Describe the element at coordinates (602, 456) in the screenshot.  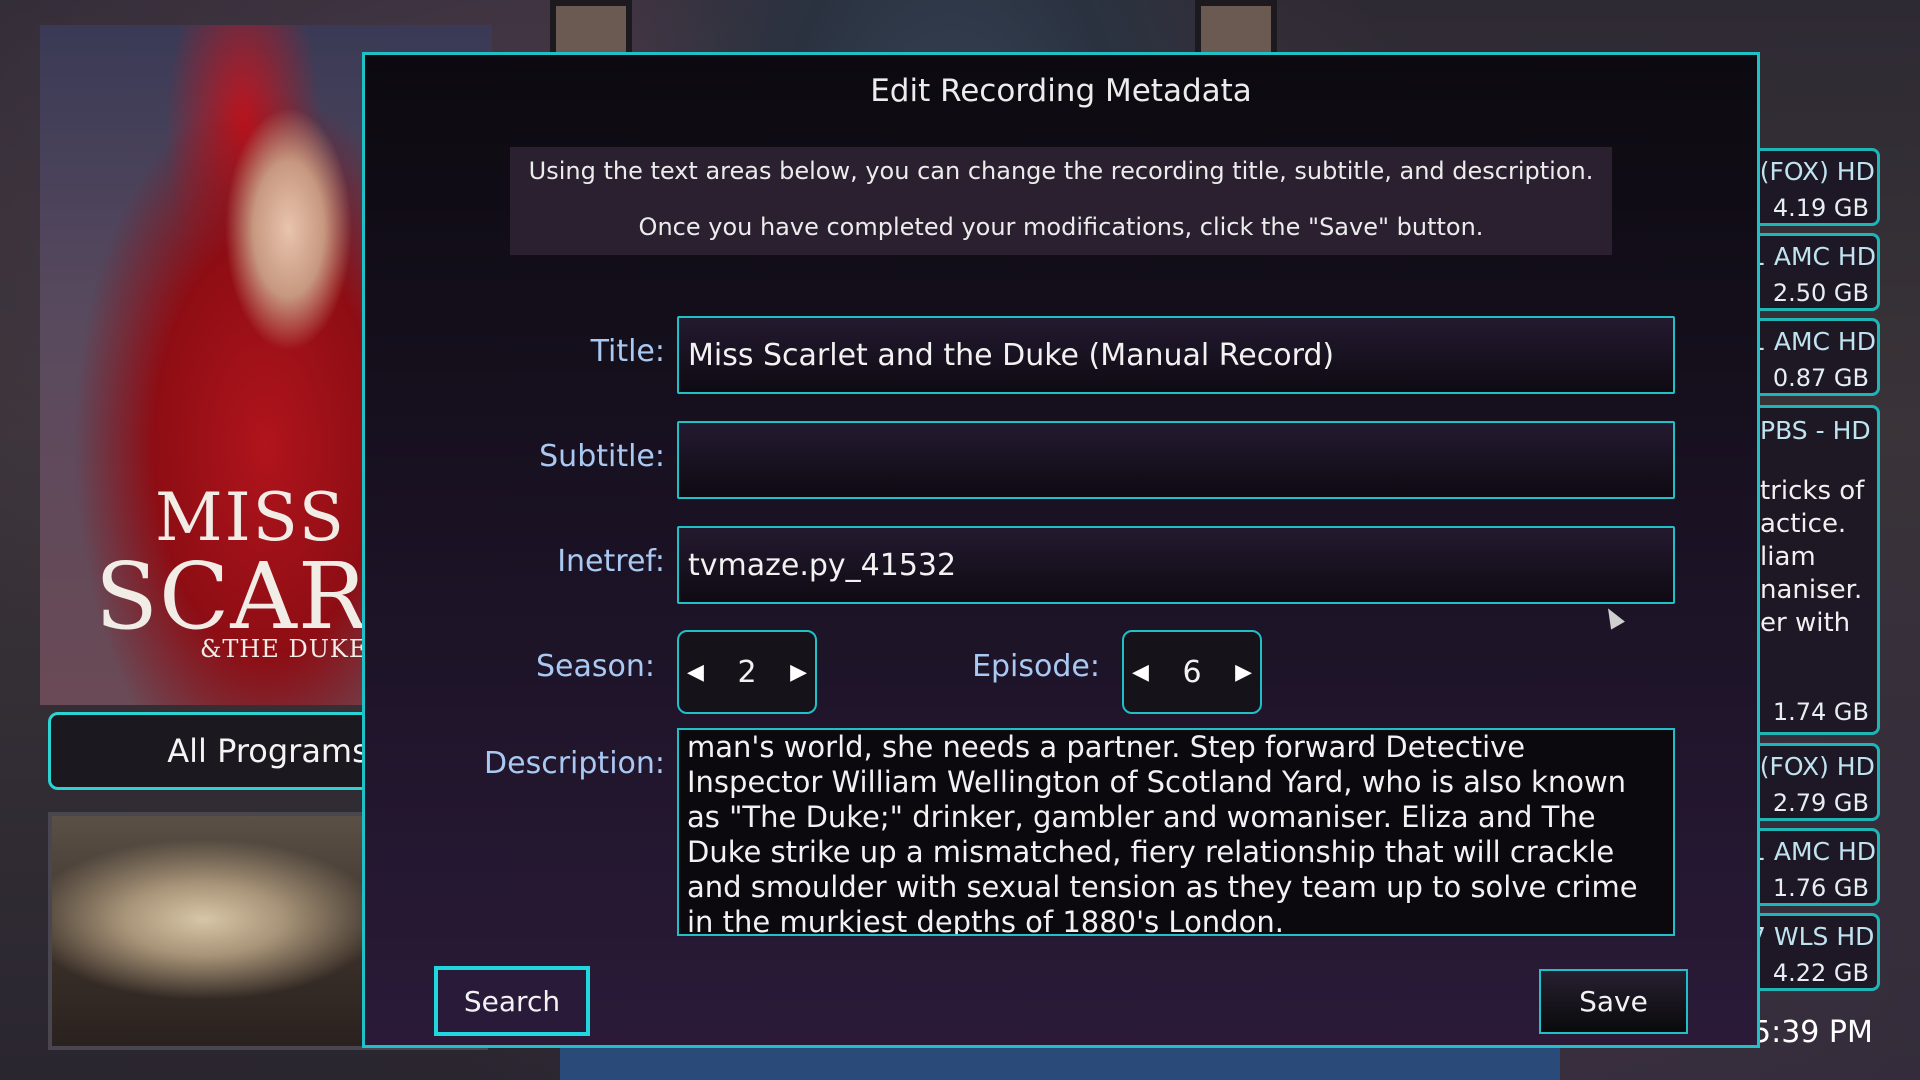
I see `subtitle-label: Subtitle:` at that location.